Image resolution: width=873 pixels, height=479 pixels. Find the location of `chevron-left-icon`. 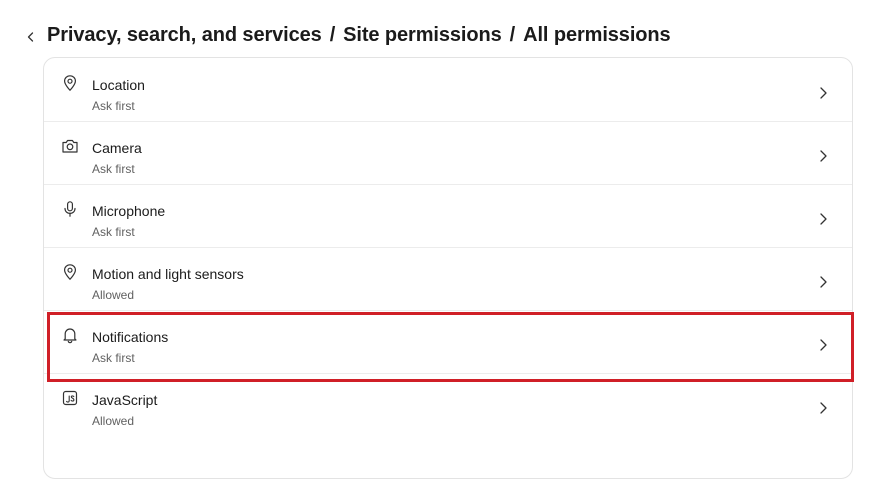

chevron-left-icon is located at coordinates (30, 37).